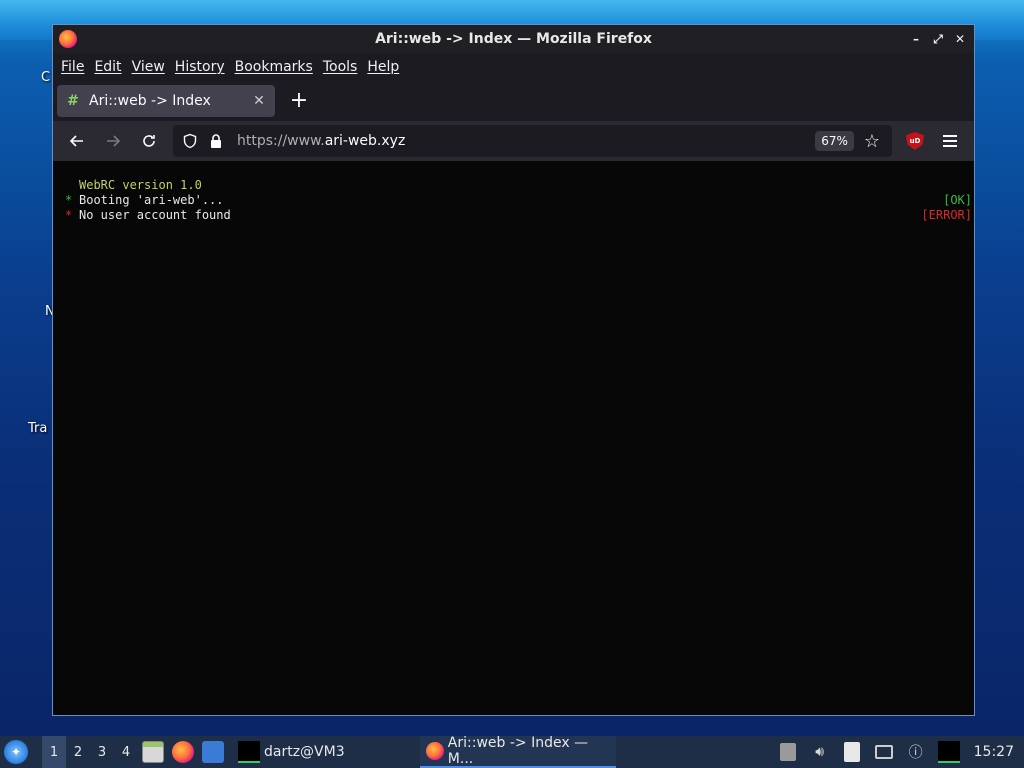 The height and width of the screenshot is (768, 1024). I want to click on tab-ari-web-index: # Ari::web -> Index ✕, so click(166, 101).